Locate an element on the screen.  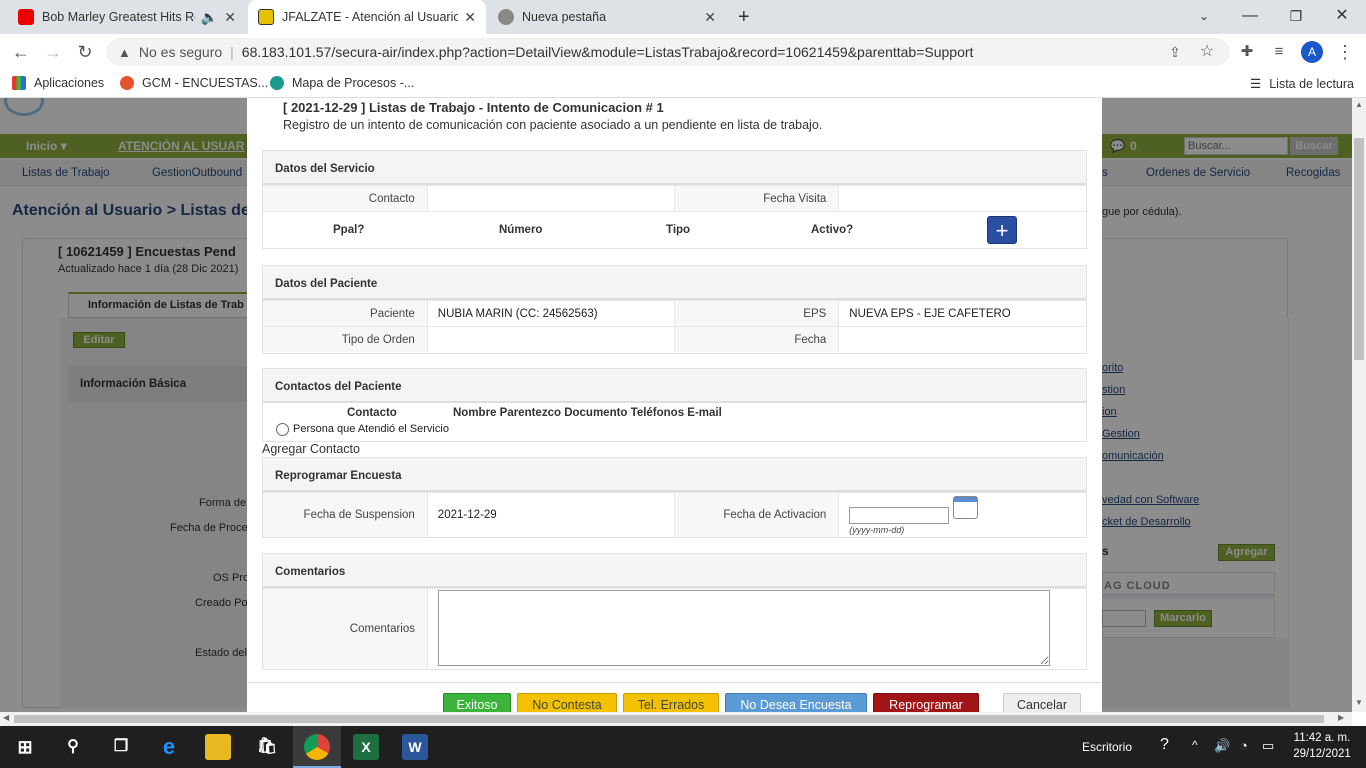
store-icon: 🛍 is located at coordinates (267, 747).